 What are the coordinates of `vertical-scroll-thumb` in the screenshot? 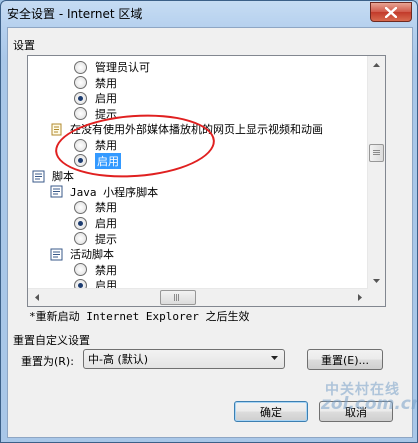 It's located at (376, 153).